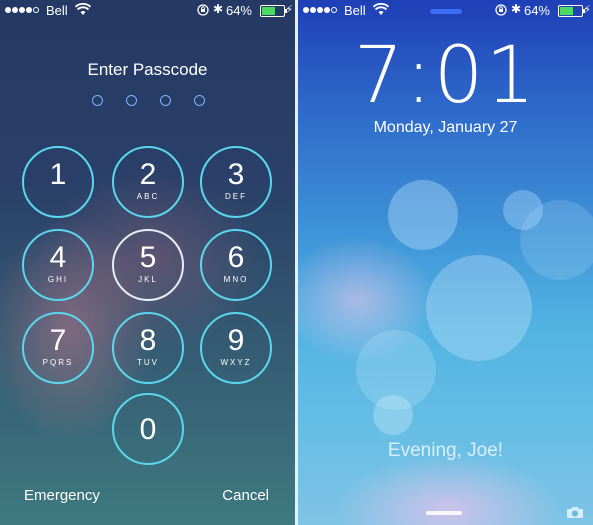  Describe the element at coordinates (445, 76) in the screenshot. I see `lock-clock: 7:01` at that location.